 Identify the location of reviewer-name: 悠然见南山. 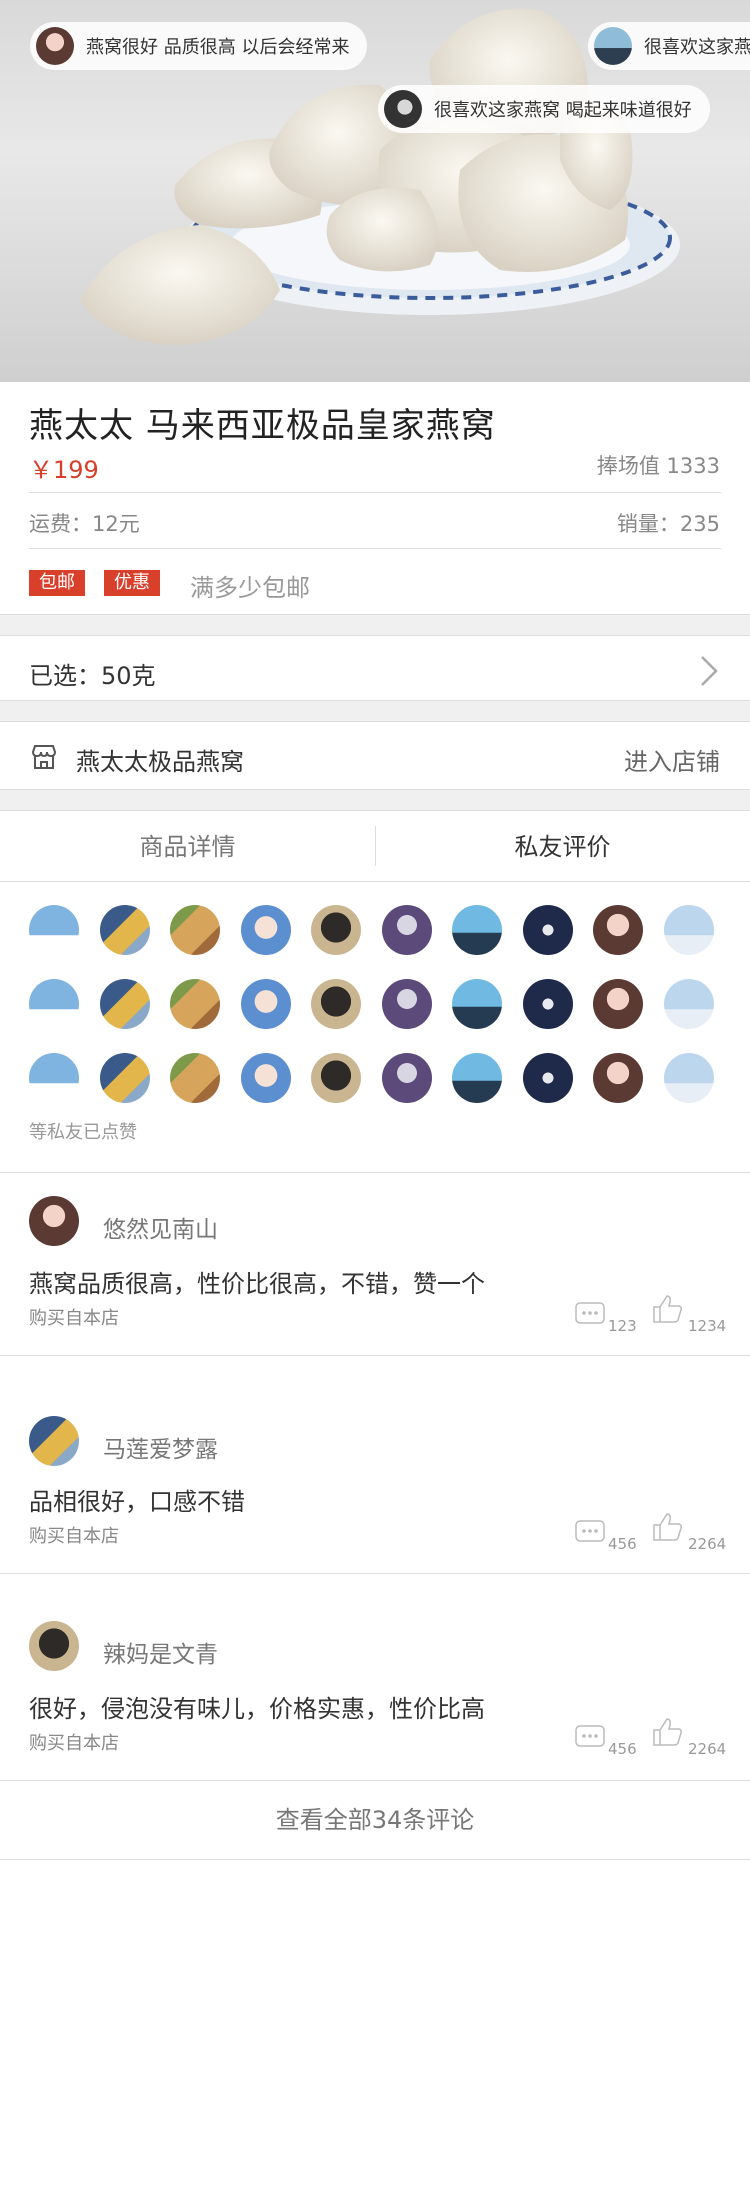
(160, 1227).